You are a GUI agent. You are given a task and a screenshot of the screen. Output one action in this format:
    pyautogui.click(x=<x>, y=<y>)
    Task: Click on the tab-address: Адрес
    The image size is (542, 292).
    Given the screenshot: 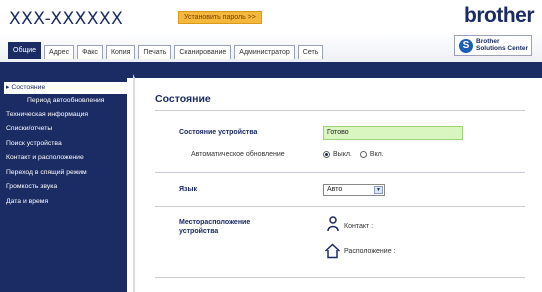 What is the action you would take?
    pyautogui.click(x=59, y=52)
    